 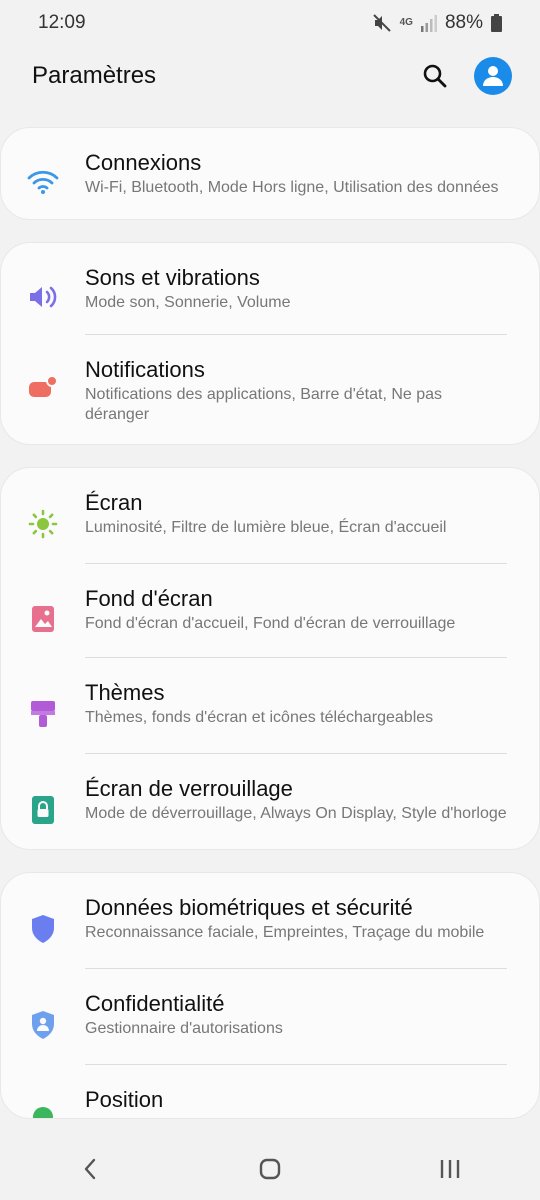 I want to click on network-type: 4G, so click(x=406, y=22).